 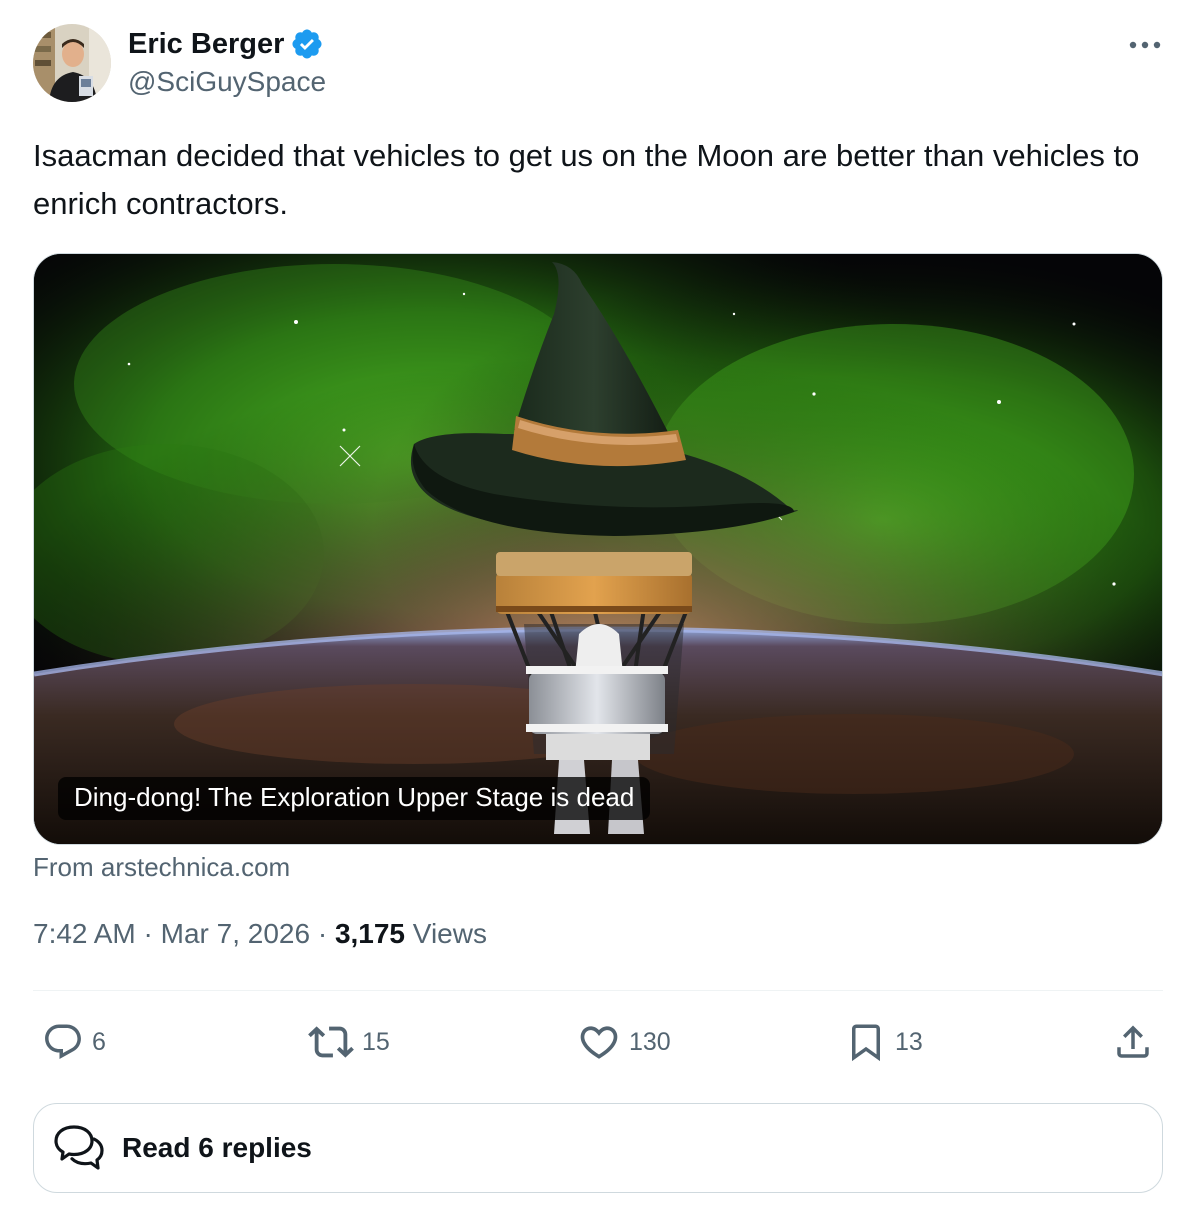 What do you see at coordinates (307, 44) in the screenshot?
I see `verified-badge-icon` at bounding box center [307, 44].